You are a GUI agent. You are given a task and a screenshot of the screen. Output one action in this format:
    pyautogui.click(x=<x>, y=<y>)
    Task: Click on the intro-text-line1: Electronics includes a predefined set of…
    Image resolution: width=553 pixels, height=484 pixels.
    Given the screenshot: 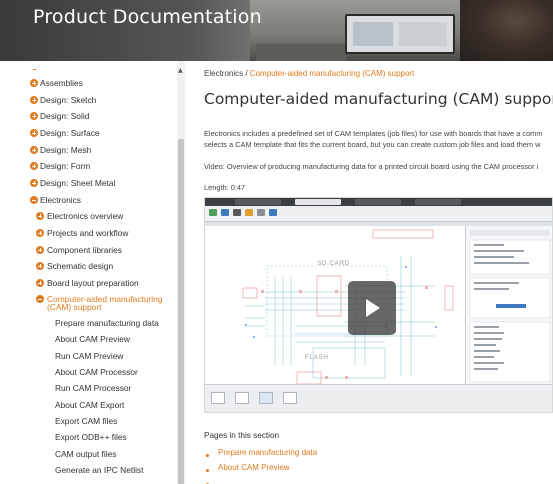 What is the action you would take?
    pyautogui.click(x=373, y=133)
    